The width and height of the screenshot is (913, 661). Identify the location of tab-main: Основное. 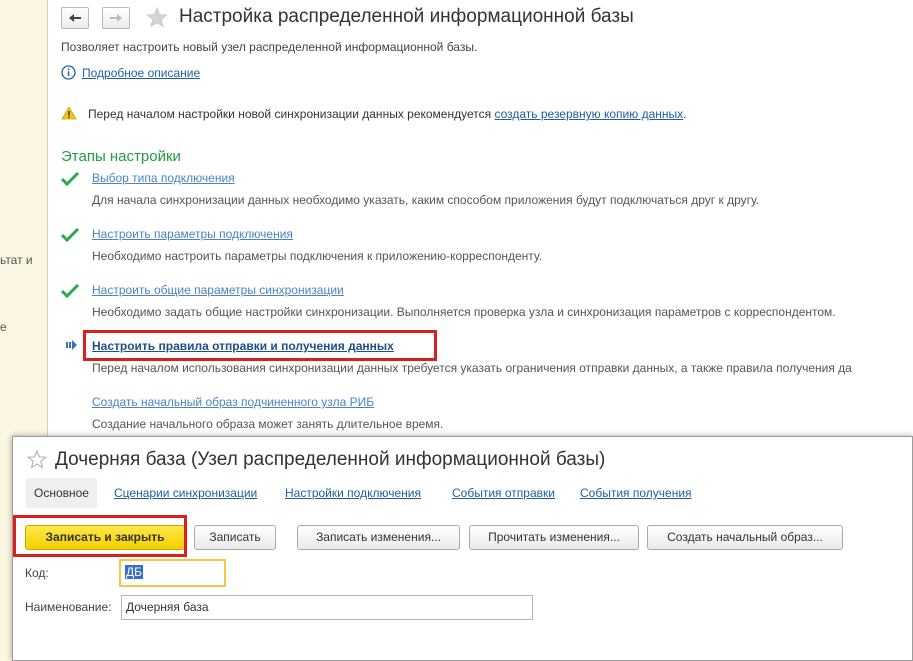
(61, 493).